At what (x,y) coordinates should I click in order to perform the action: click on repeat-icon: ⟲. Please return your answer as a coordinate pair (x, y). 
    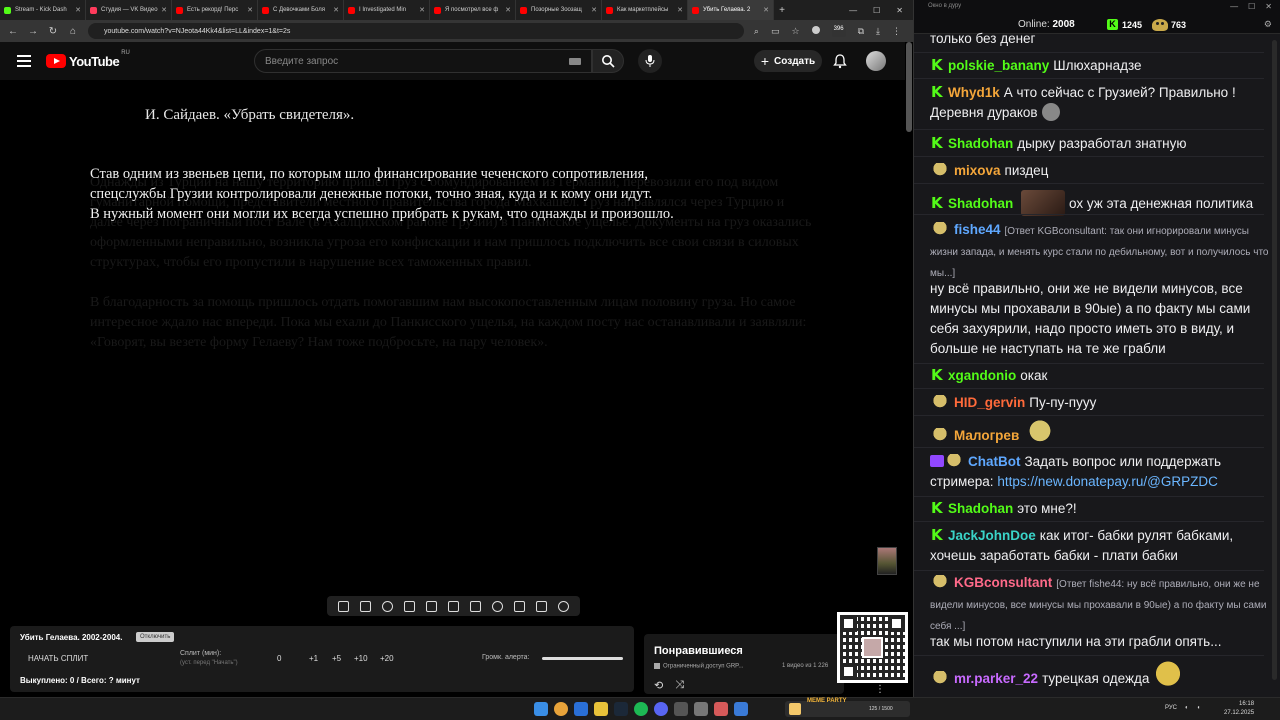
    Looking at the image, I should click on (658, 685).